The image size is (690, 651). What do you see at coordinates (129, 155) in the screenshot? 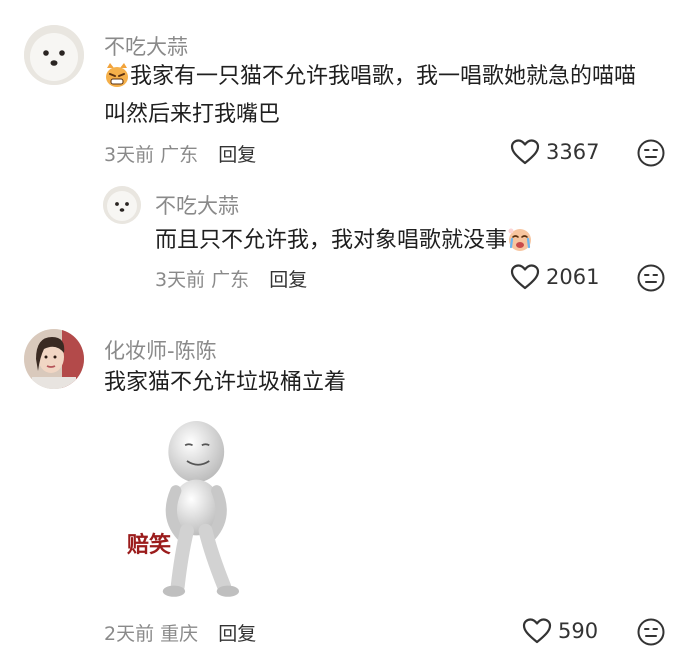
I see `comment-time: 3天前` at bounding box center [129, 155].